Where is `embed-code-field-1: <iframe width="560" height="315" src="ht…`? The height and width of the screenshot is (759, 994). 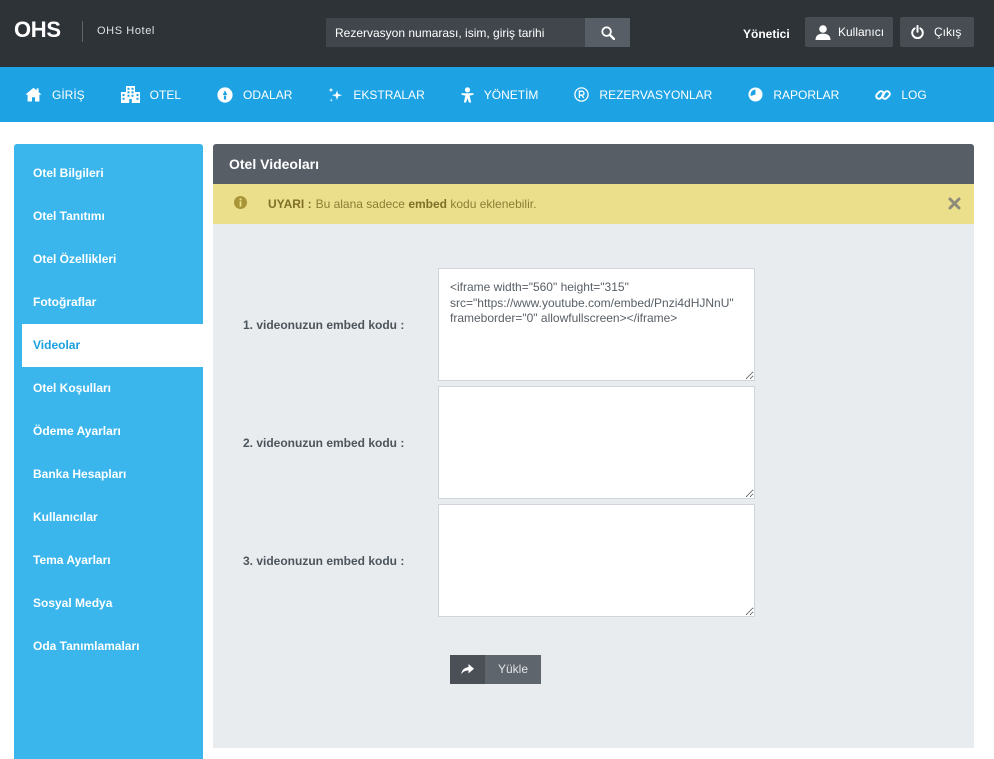 embed-code-field-1: <iframe width="560" height="315" src="ht… is located at coordinates (596, 324).